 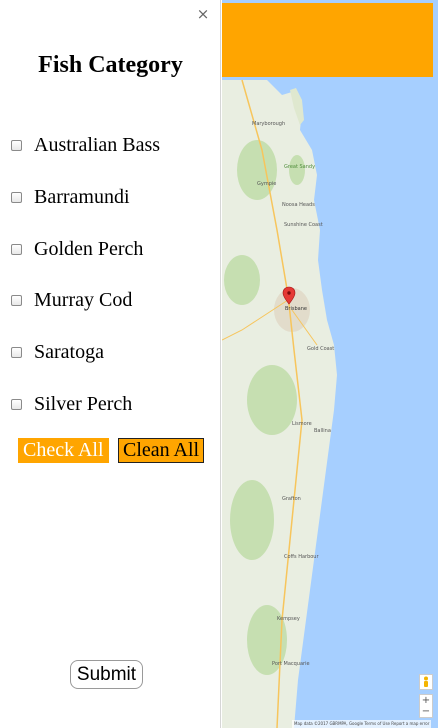 What do you see at coordinates (161, 450) in the screenshot?
I see `clean-all-button: Clean All` at bounding box center [161, 450].